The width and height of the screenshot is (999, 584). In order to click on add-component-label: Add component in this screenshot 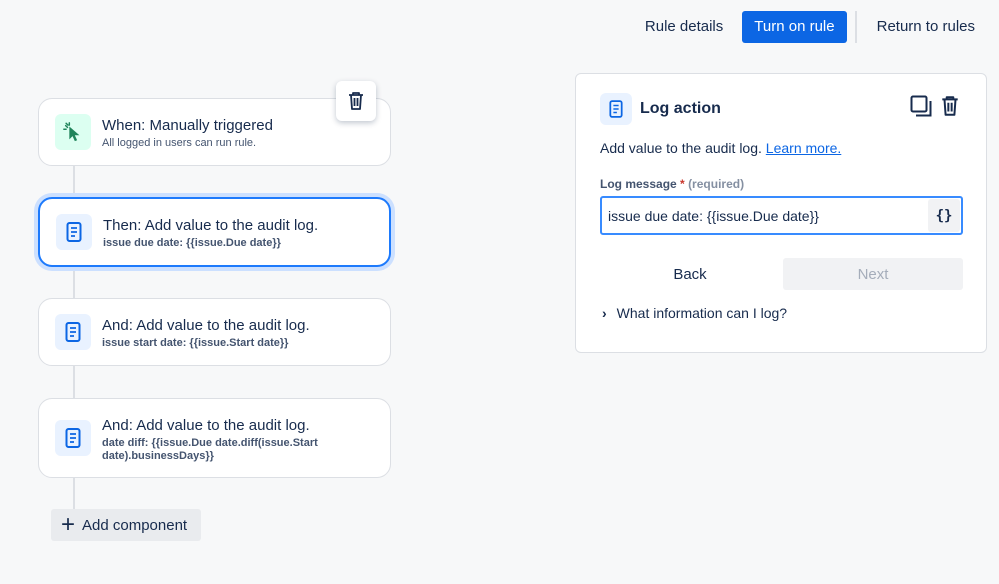, I will do `click(135, 525)`.